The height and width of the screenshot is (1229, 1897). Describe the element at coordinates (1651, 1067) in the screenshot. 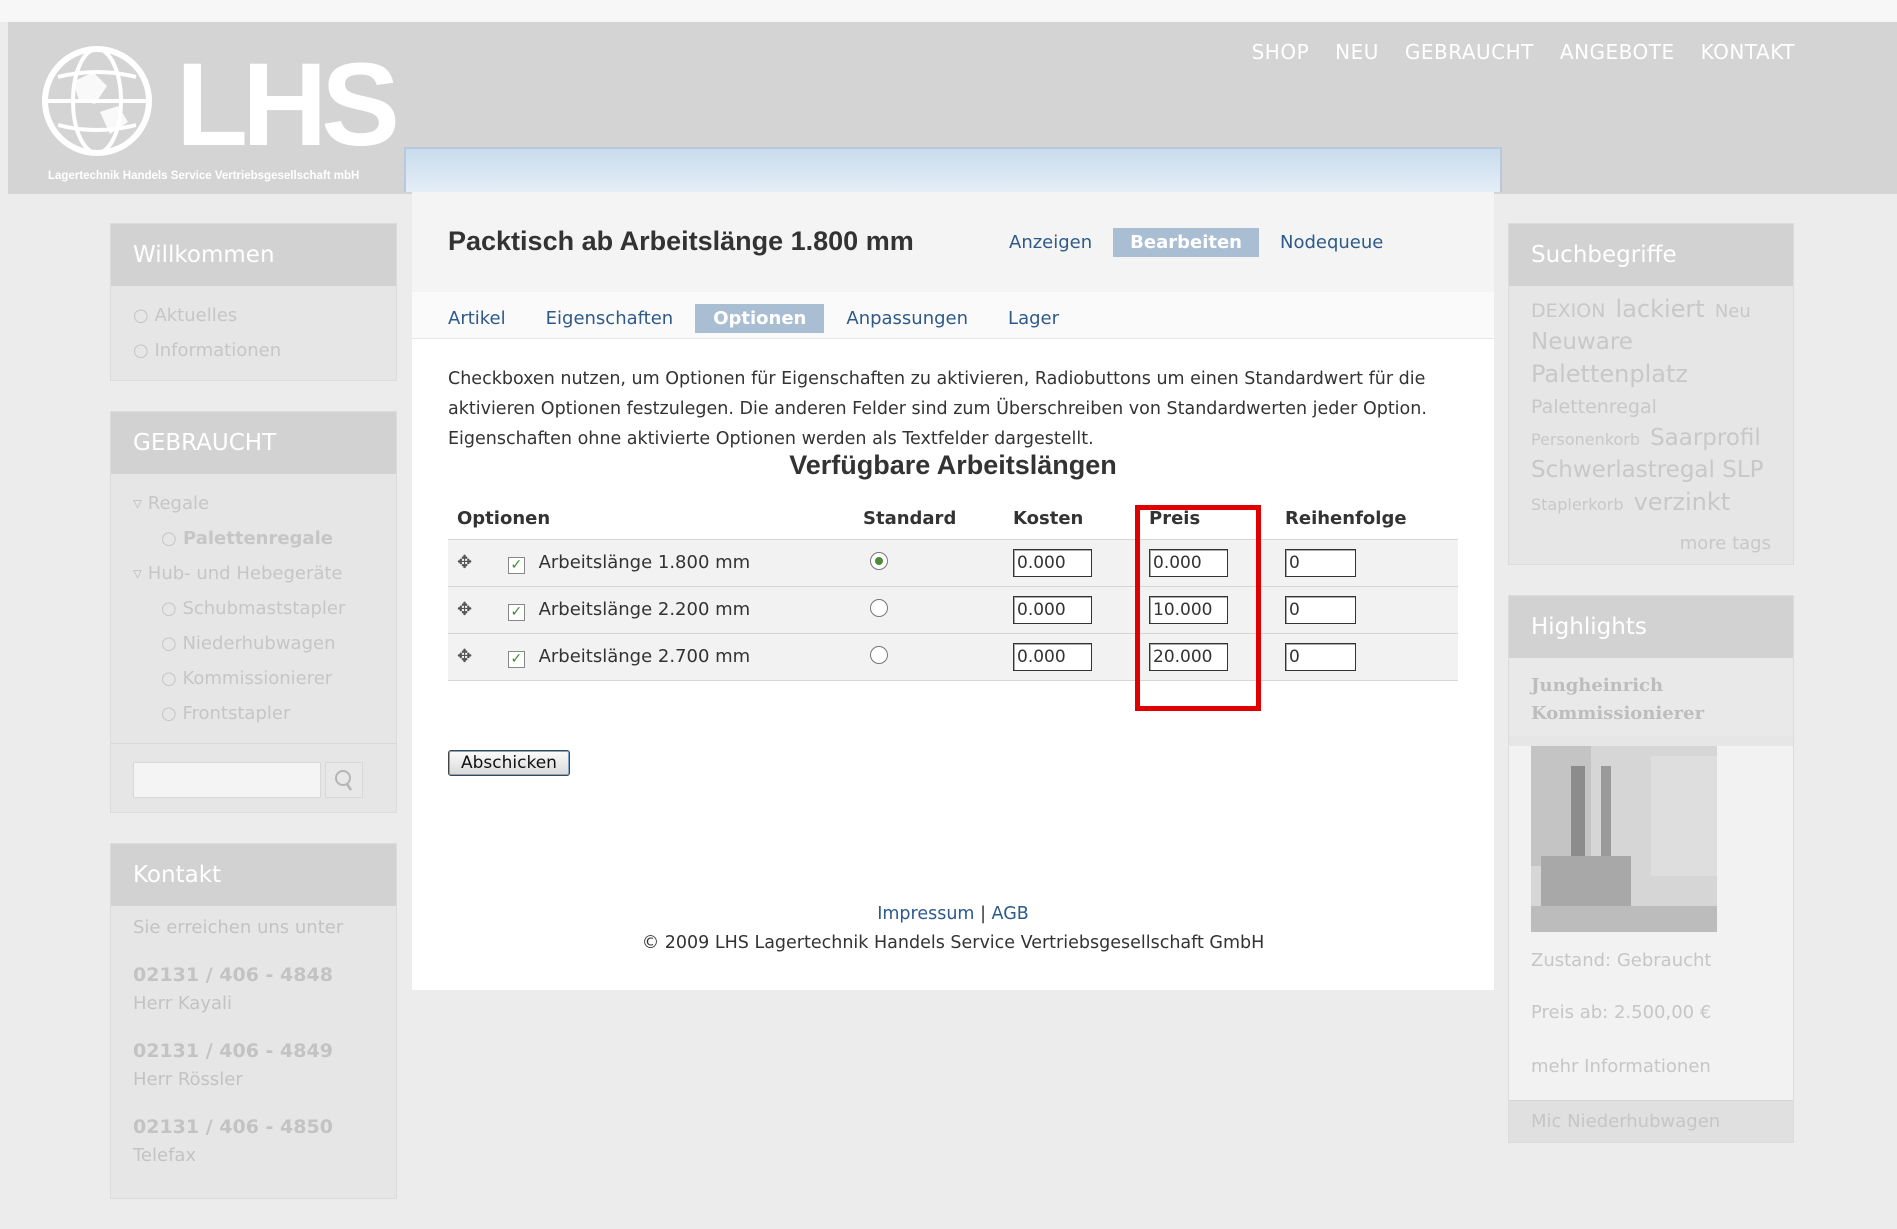

I see `highlight-more-link: mehr Informationen` at that location.